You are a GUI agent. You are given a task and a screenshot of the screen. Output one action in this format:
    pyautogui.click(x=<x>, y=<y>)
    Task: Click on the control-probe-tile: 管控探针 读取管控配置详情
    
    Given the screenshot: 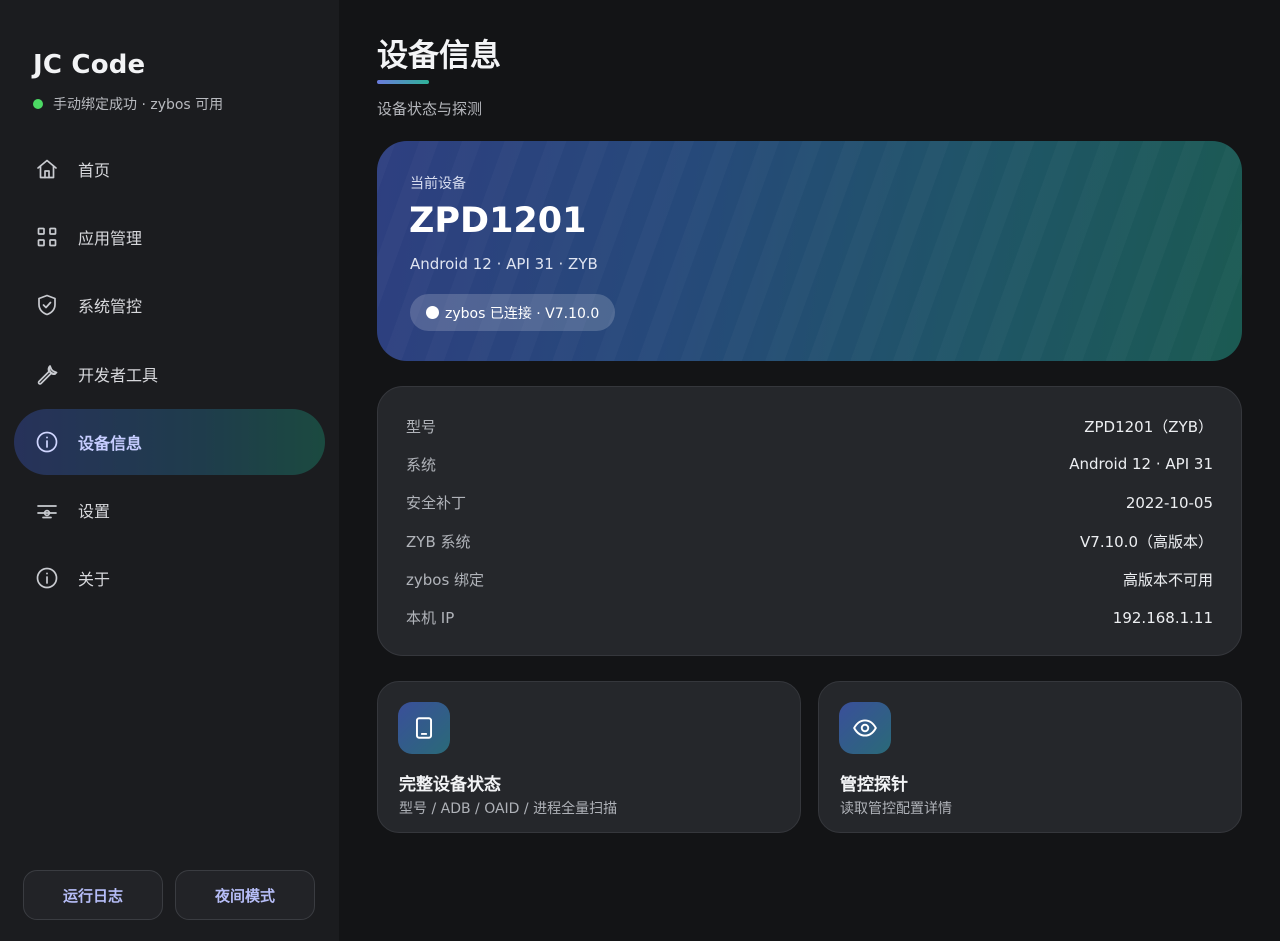 What is the action you would take?
    pyautogui.click(x=1030, y=757)
    